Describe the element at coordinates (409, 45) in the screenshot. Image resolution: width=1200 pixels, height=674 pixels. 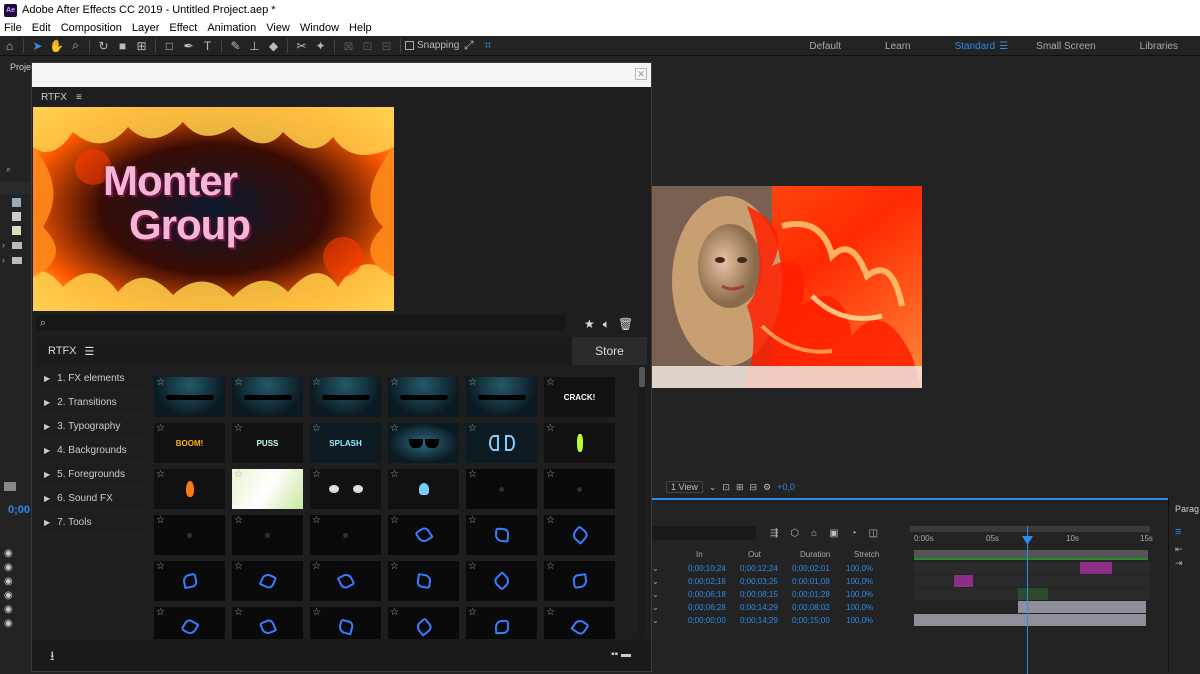
I see `snapping-checkbox` at that location.